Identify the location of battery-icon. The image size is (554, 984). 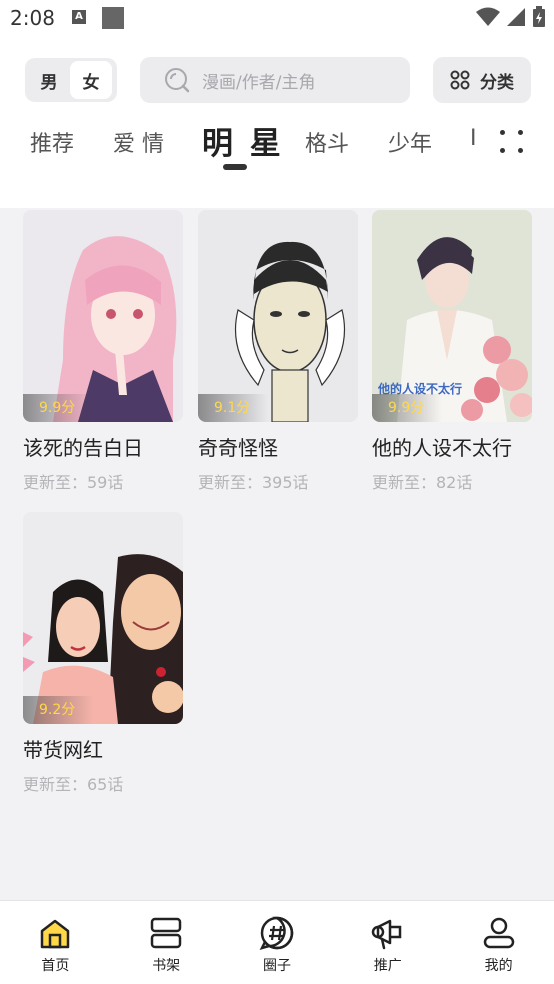
(539, 16).